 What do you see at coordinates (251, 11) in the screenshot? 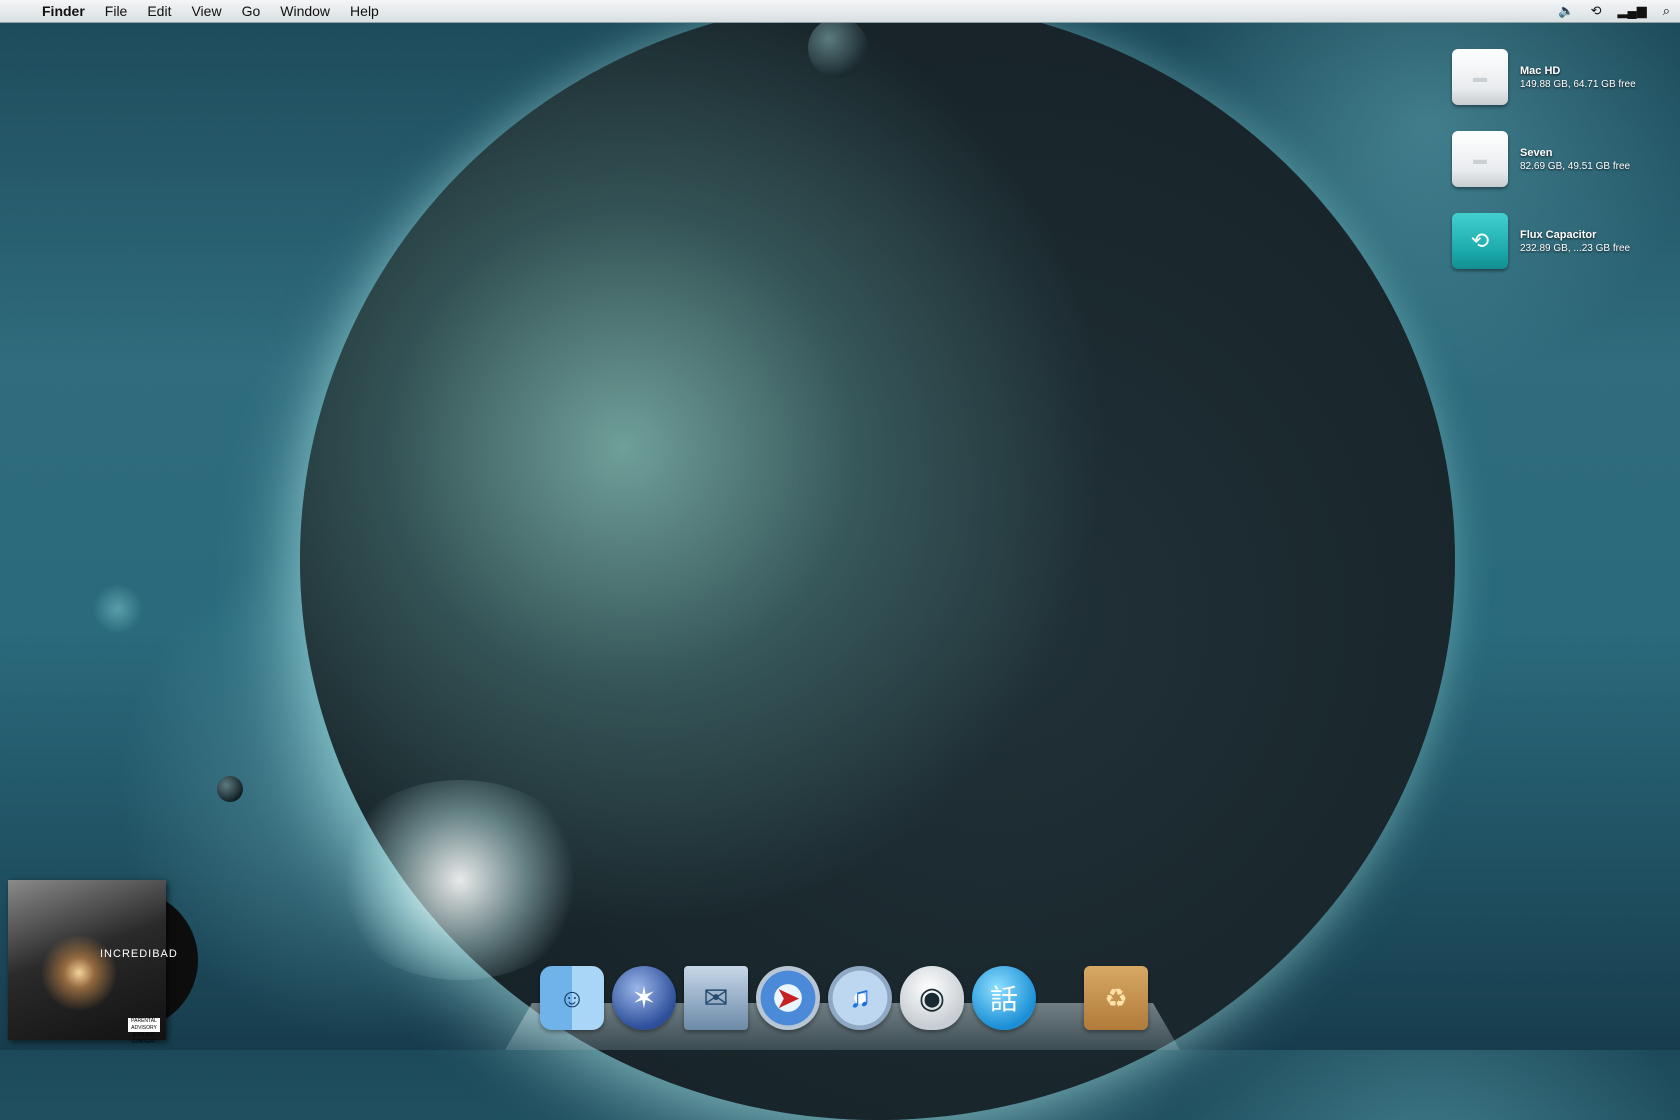
I see `menu-go: Go` at bounding box center [251, 11].